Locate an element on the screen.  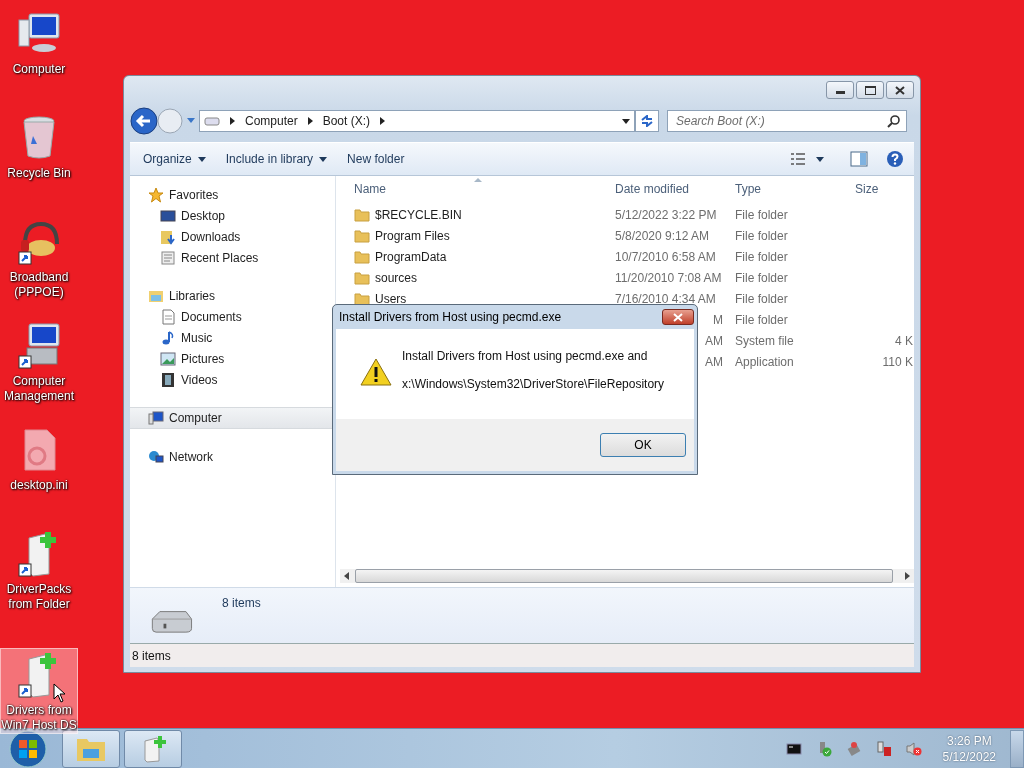
file-name: sources is located at coordinates (396, 277).